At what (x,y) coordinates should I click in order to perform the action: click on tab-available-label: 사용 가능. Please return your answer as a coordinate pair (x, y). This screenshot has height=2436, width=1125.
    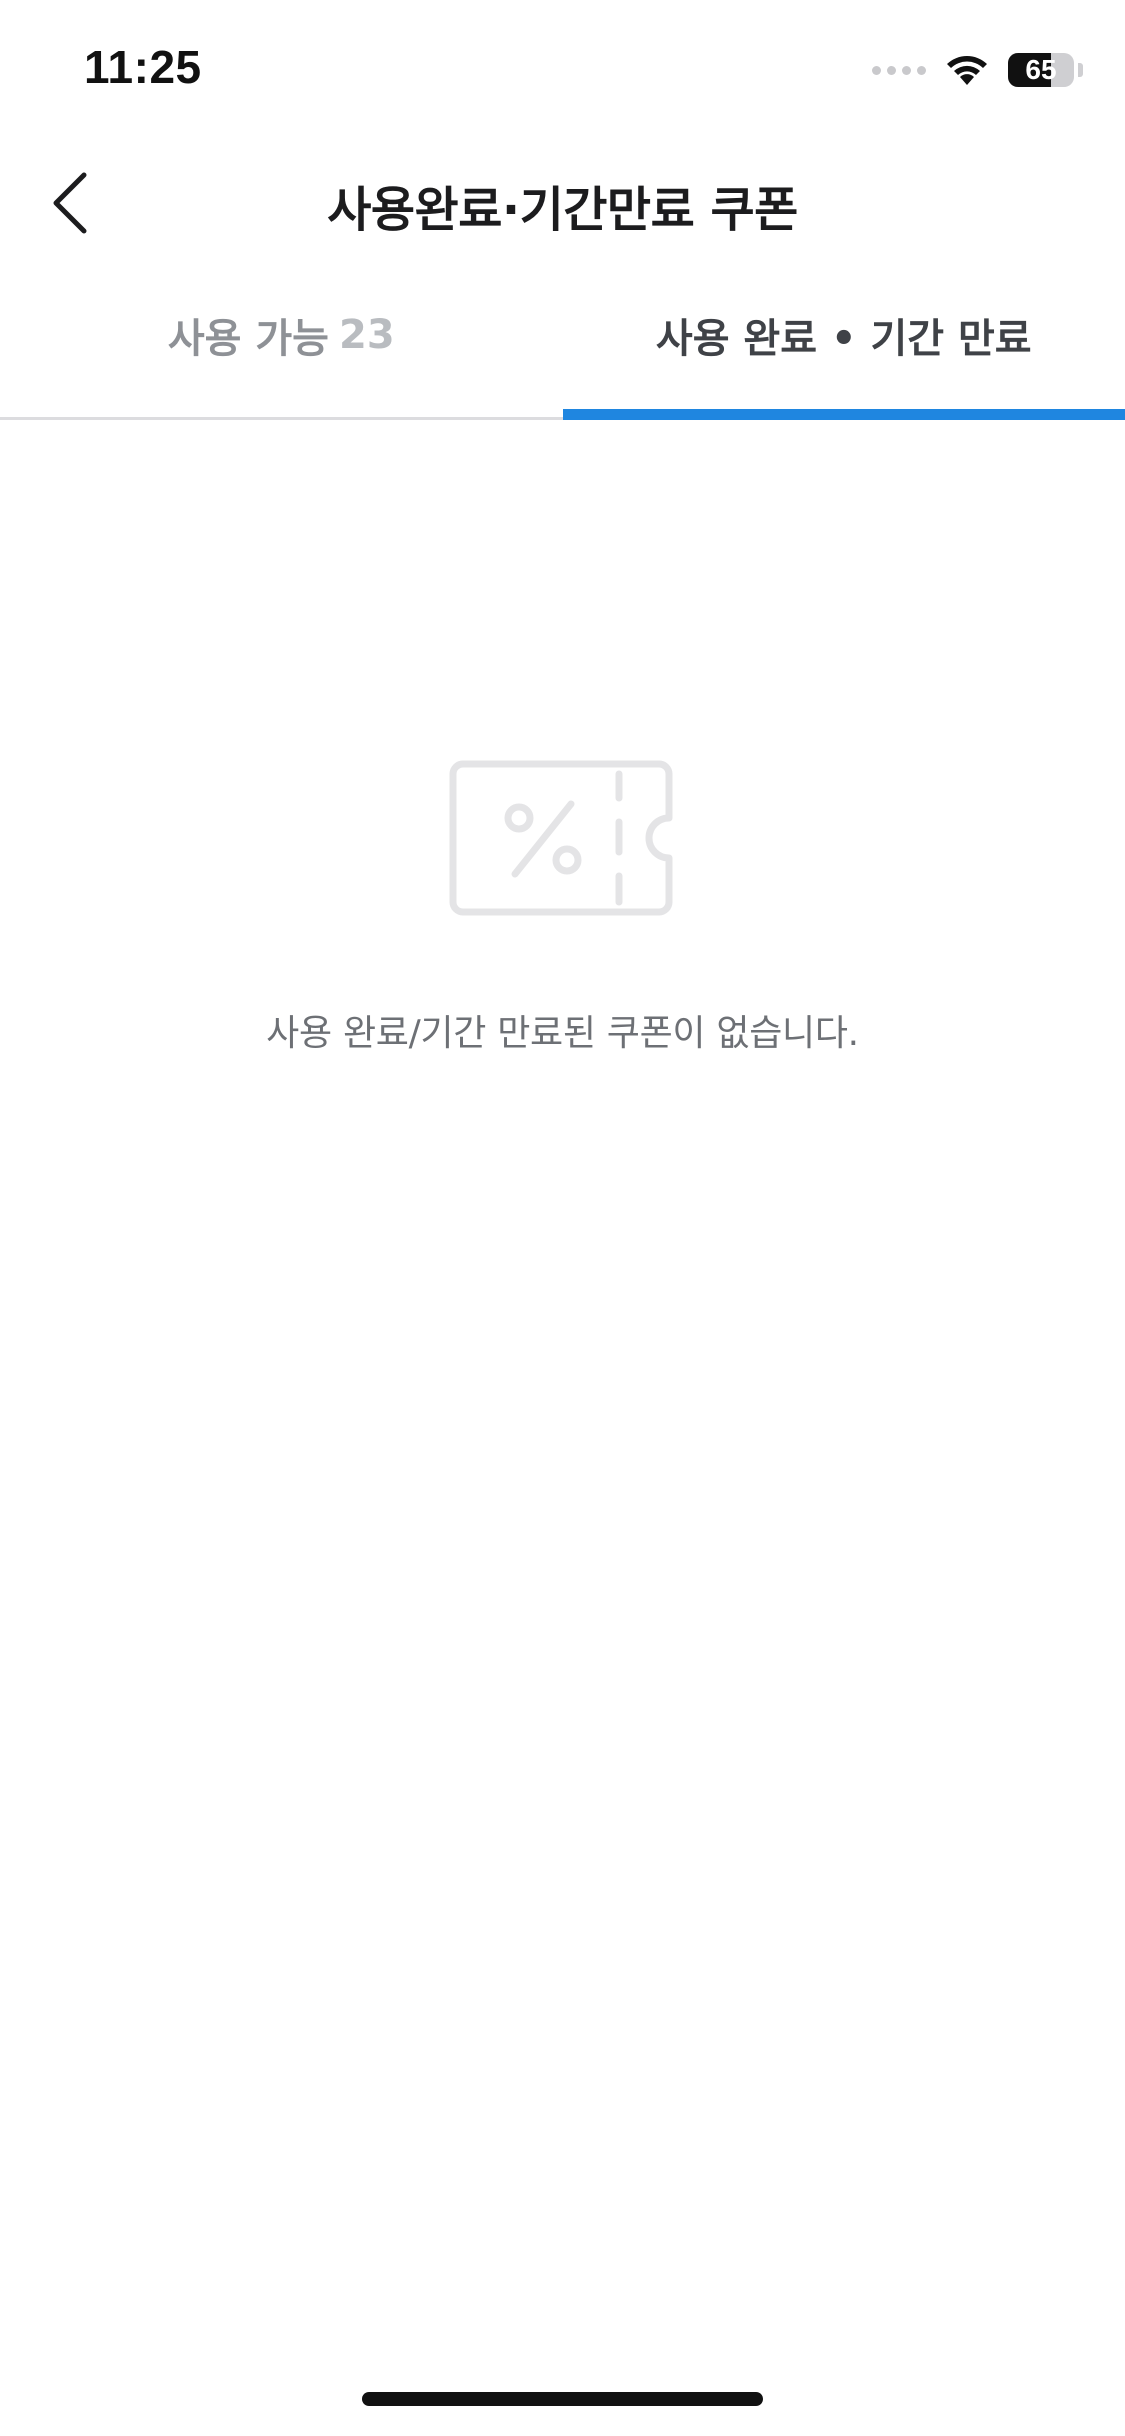
    Looking at the image, I should click on (248, 338).